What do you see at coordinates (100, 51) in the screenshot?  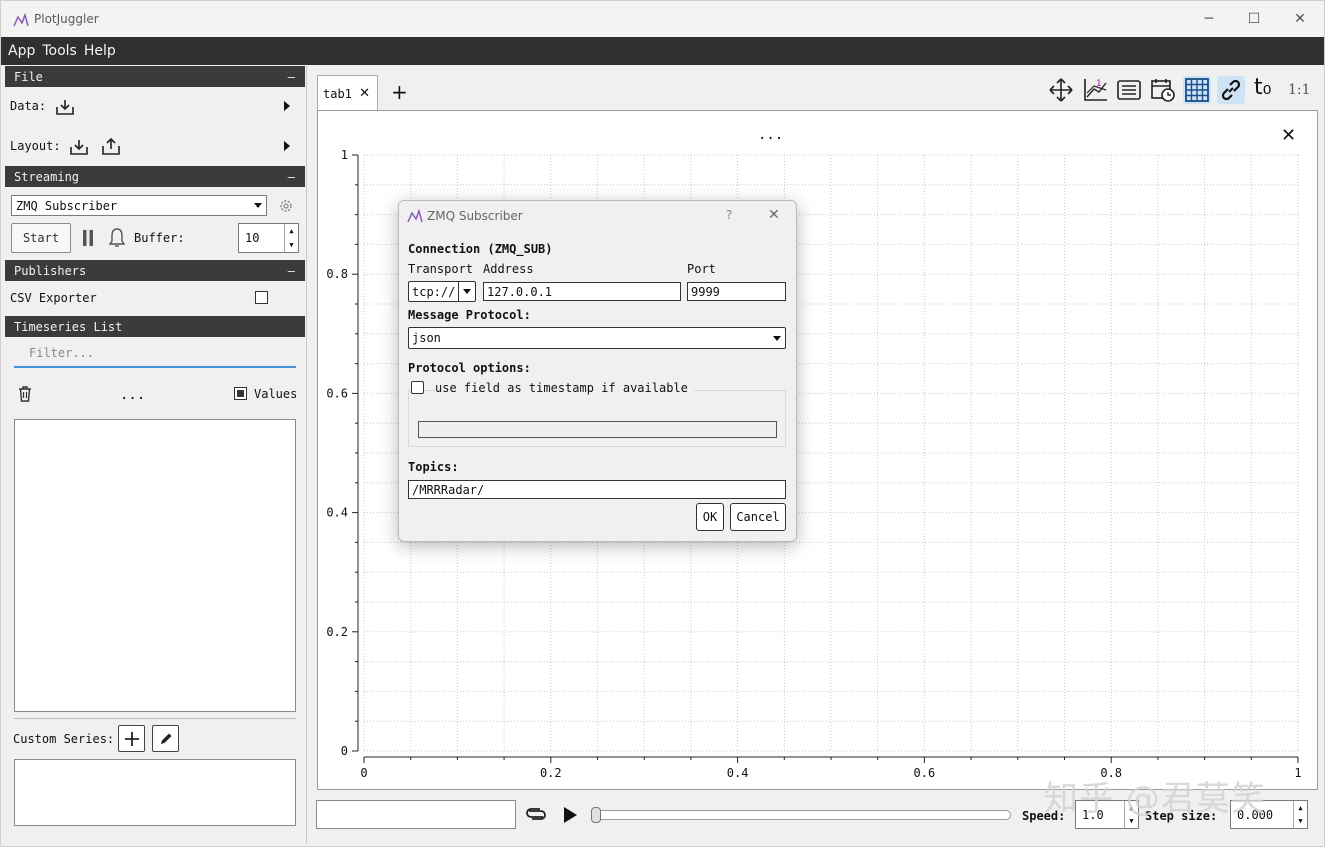 I see `menu-help: Help` at bounding box center [100, 51].